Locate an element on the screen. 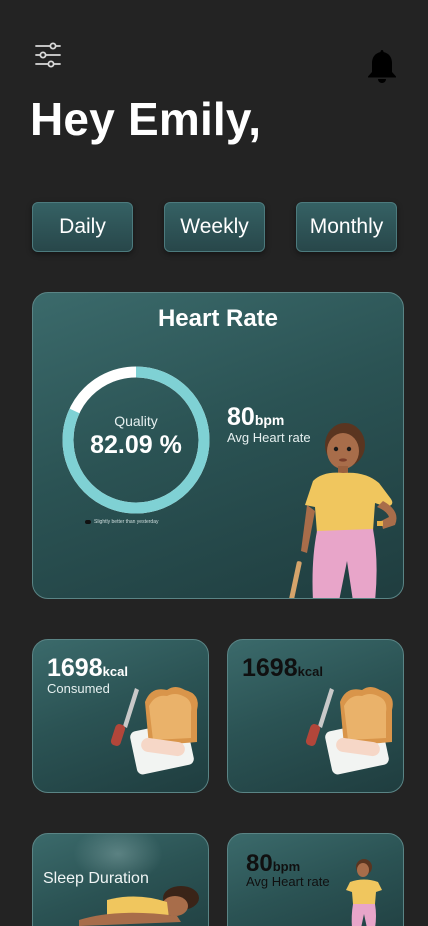 This screenshot has width=428, height=926. sleep-duration-card: Sleep Duration is located at coordinates (120, 879).